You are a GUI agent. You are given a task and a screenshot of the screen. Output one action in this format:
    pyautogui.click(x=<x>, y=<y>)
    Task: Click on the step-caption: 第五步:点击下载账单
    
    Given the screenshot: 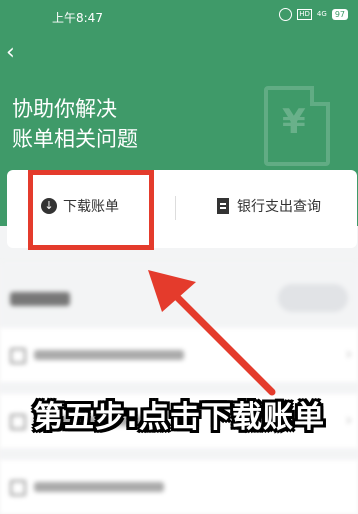 What is the action you would take?
    pyautogui.click(x=179, y=417)
    